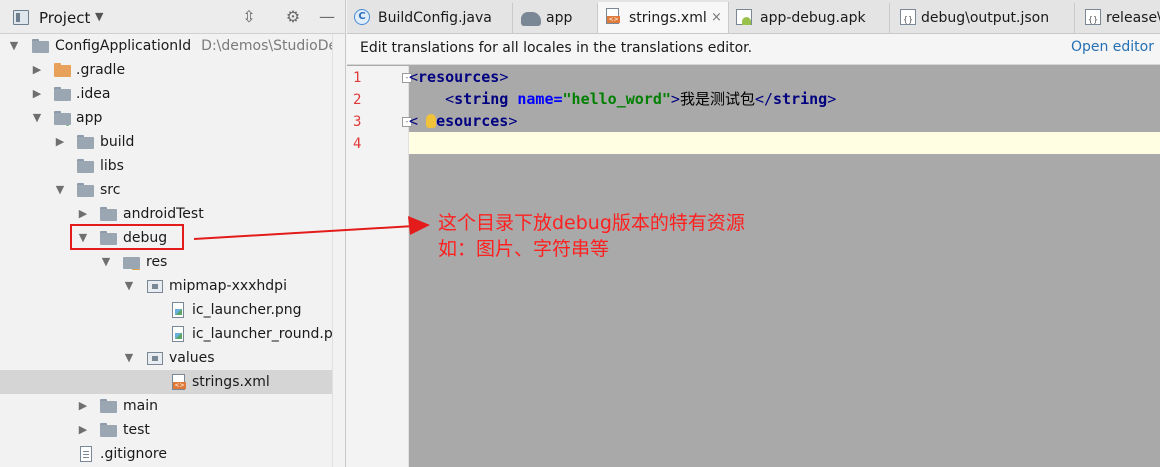  What do you see at coordinates (101, 70) in the screenshot?
I see `tree-item-label: .gradle` at bounding box center [101, 70].